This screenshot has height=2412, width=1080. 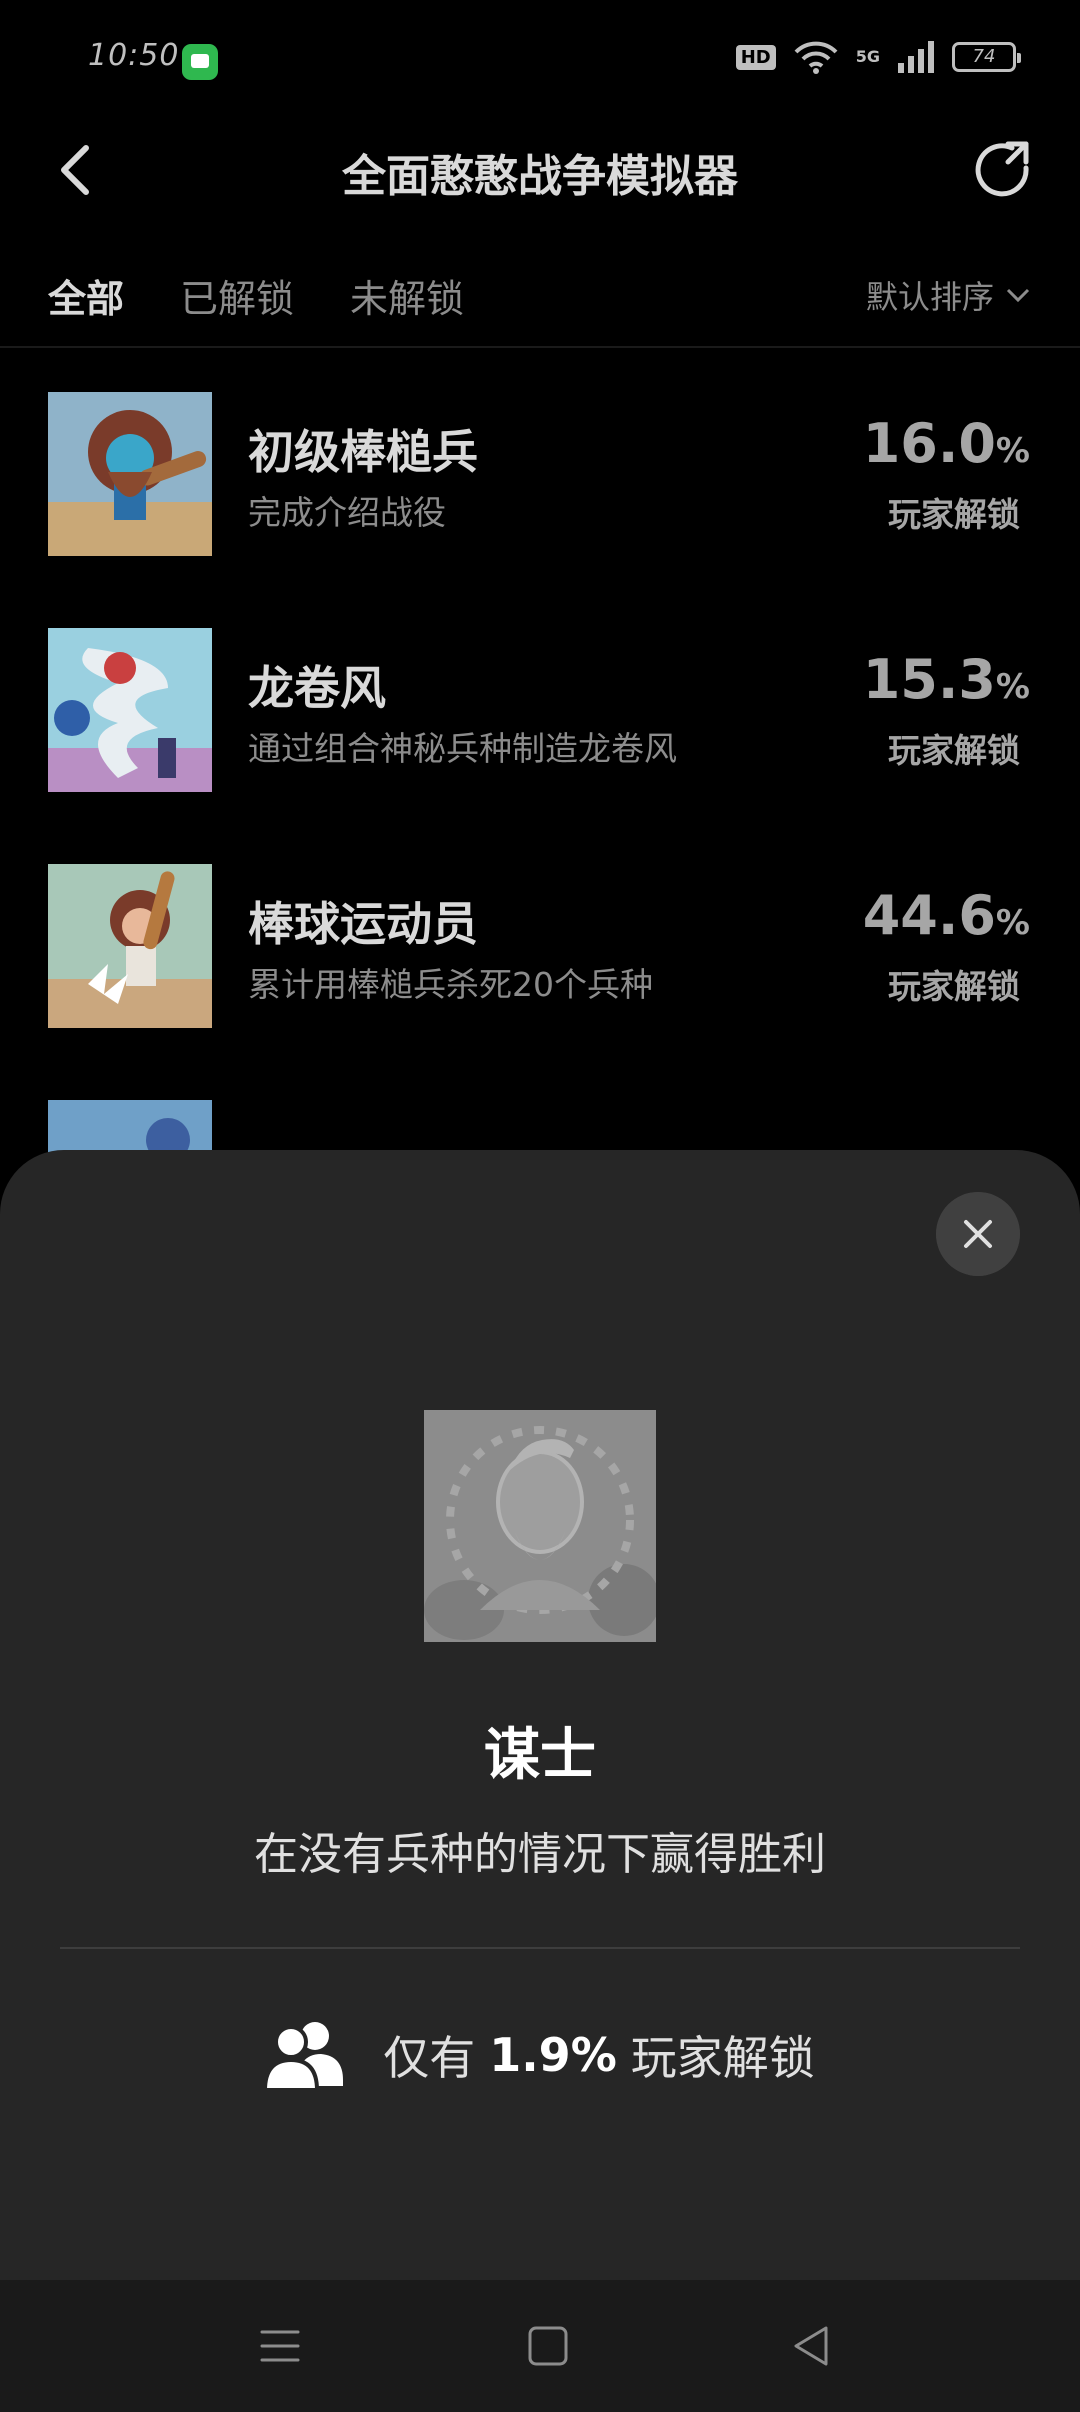 I want to click on stat-suffix: 玩家解锁, so click(x=722, y=2058).